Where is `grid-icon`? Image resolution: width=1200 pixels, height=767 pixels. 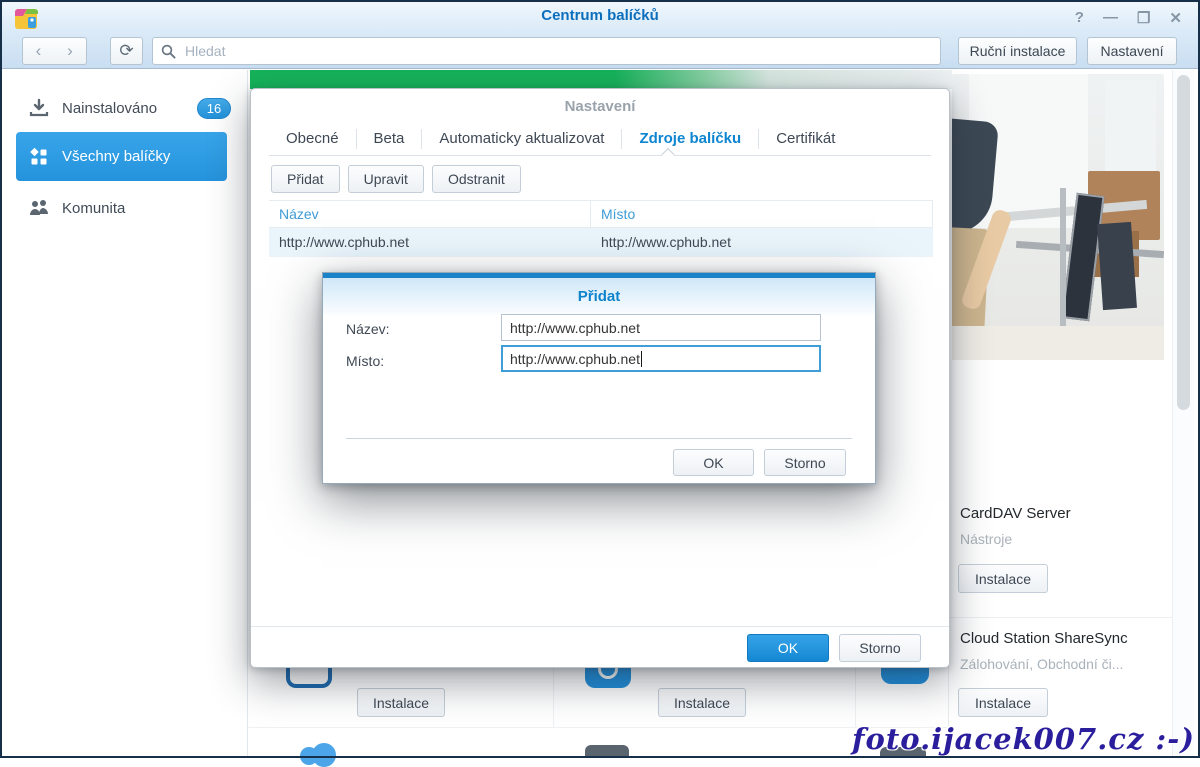 grid-icon is located at coordinates (39, 157).